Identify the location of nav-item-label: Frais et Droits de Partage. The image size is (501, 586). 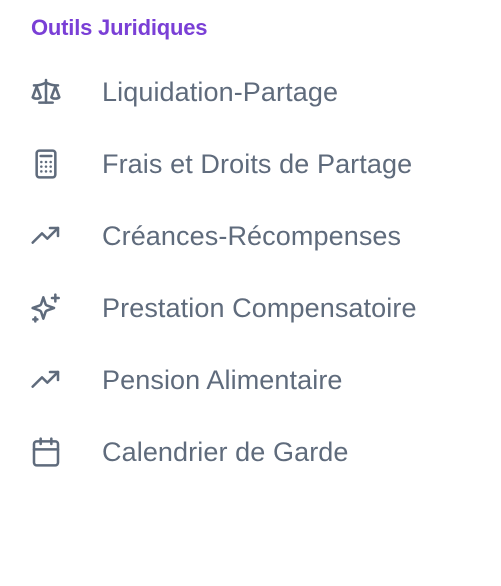
(257, 164).